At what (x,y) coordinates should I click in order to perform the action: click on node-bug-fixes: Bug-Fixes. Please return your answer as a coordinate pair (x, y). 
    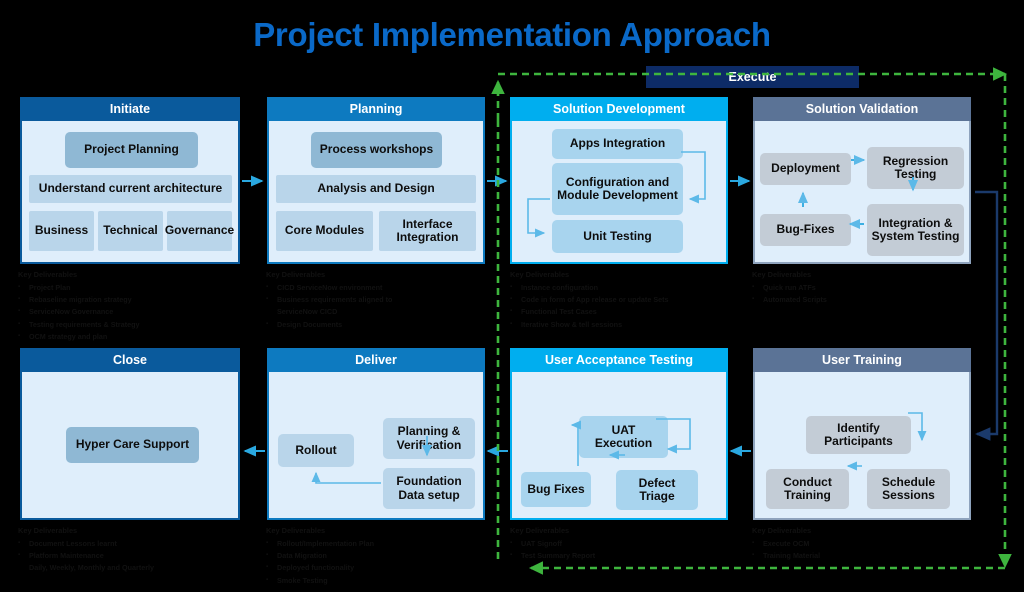
    Looking at the image, I should click on (805, 230).